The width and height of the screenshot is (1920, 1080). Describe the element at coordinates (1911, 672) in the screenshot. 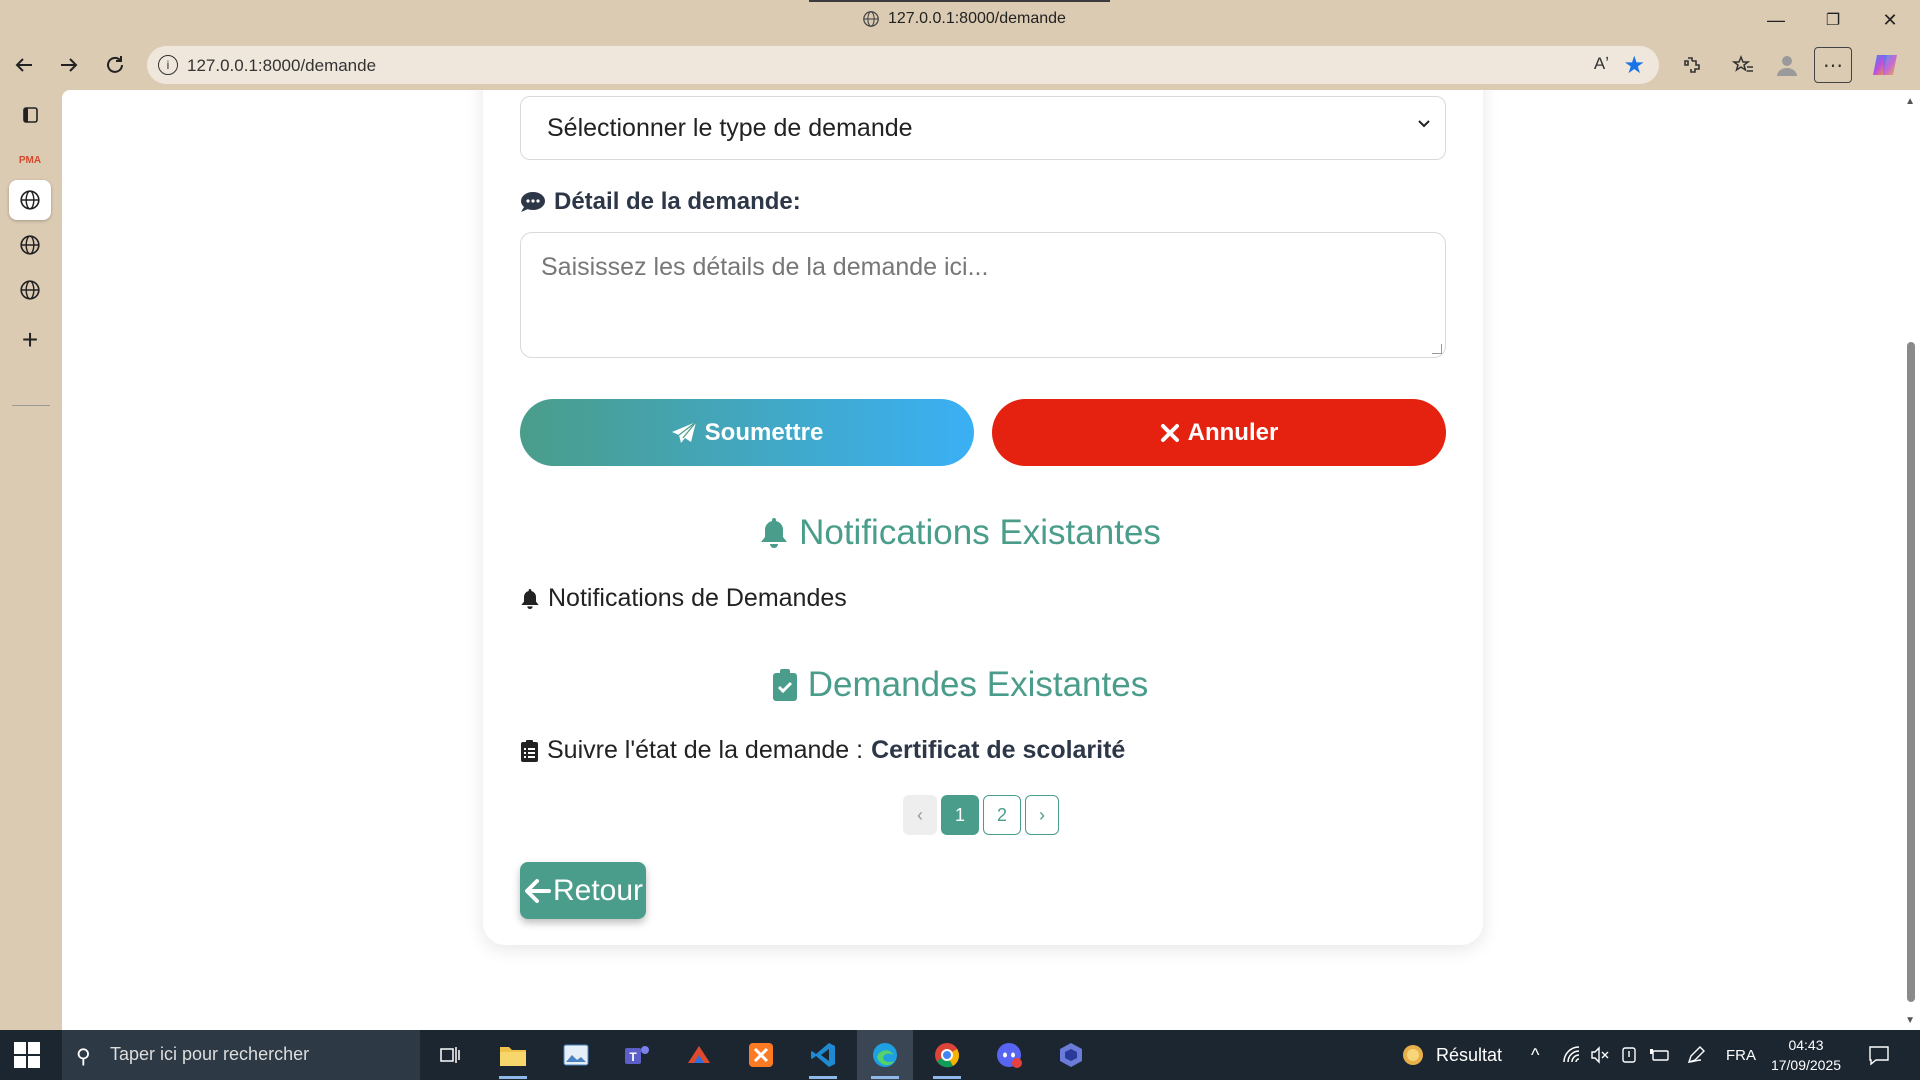

I see `scrollbar-thumb` at that location.